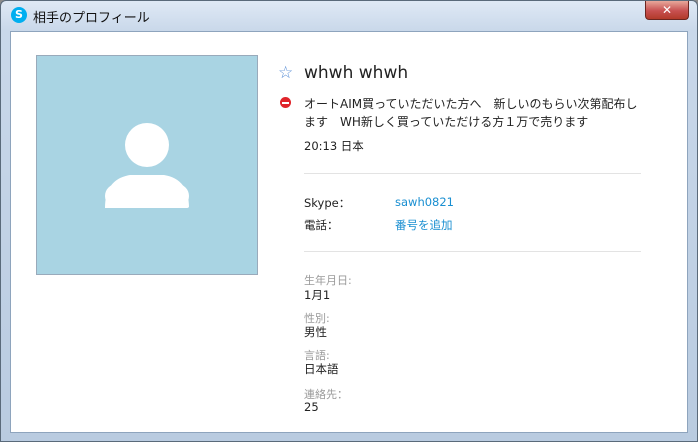 The image size is (698, 442). What do you see at coordinates (285, 73) in the screenshot?
I see `star-outline-icon: ☆` at bounding box center [285, 73].